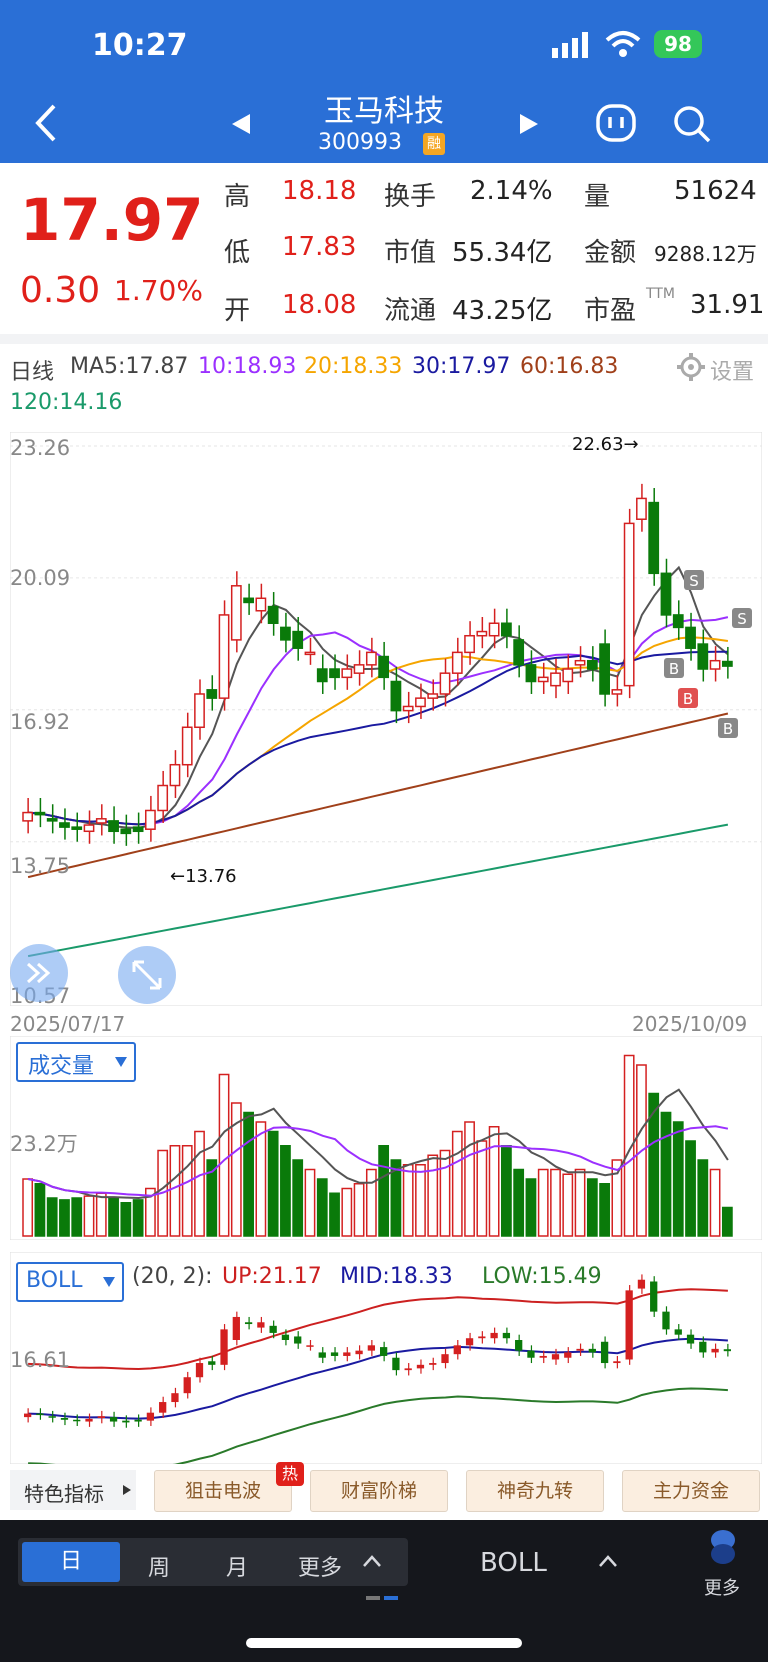 The image size is (768, 1662). What do you see at coordinates (384, 1591) in the screenshot?
I see `bottom-toolbar: 日 周 月 更多 BOLL 更多` at bounding box center [384, 1591].